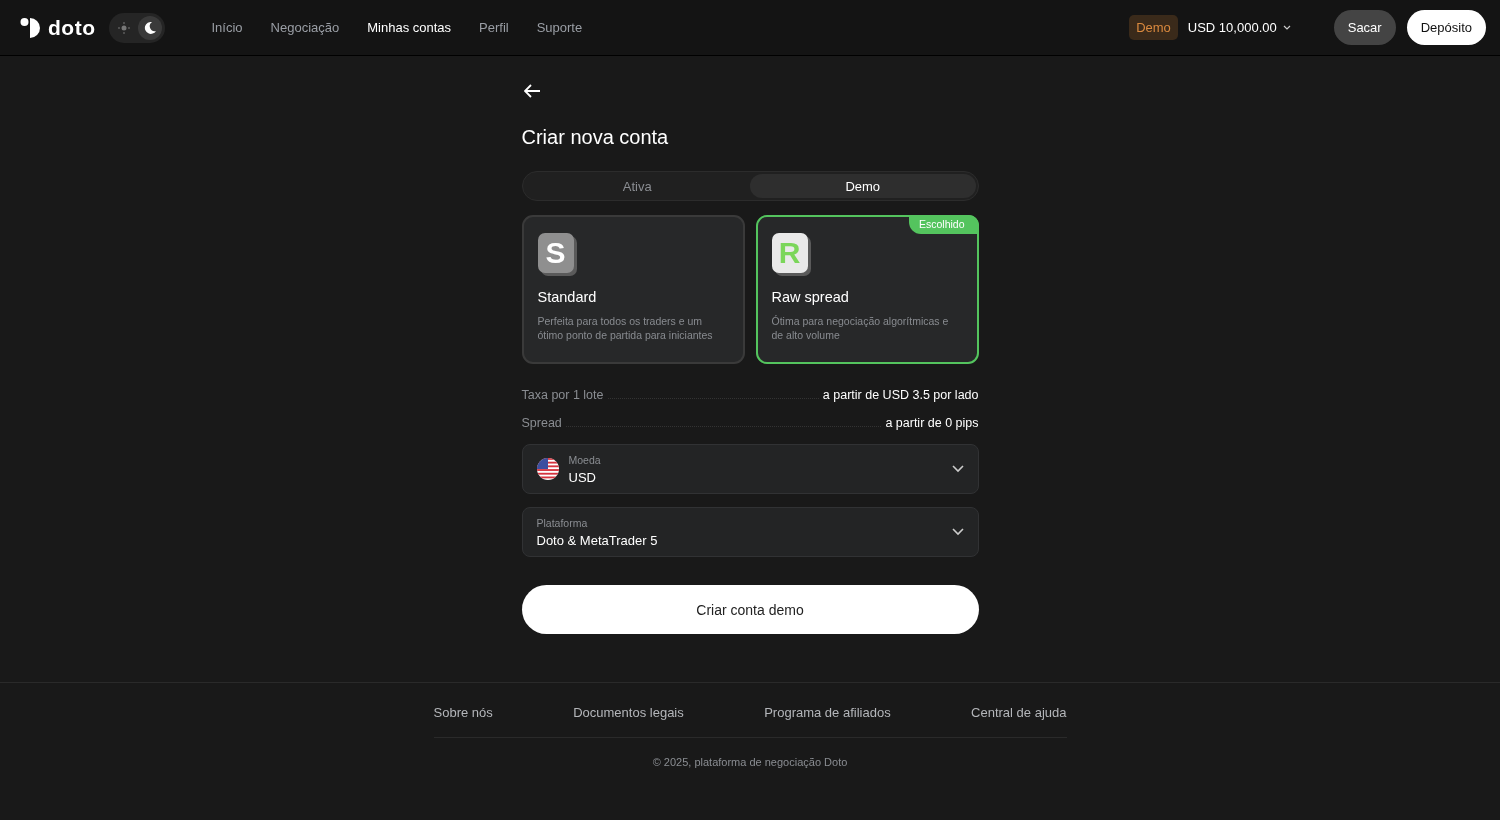 This screenshot has height=820, width=1500. What do you see at coordinates (1364, 27) in the screenshot?
I see `withdraw-button: Sacar` at bounding box center [1364, 27].